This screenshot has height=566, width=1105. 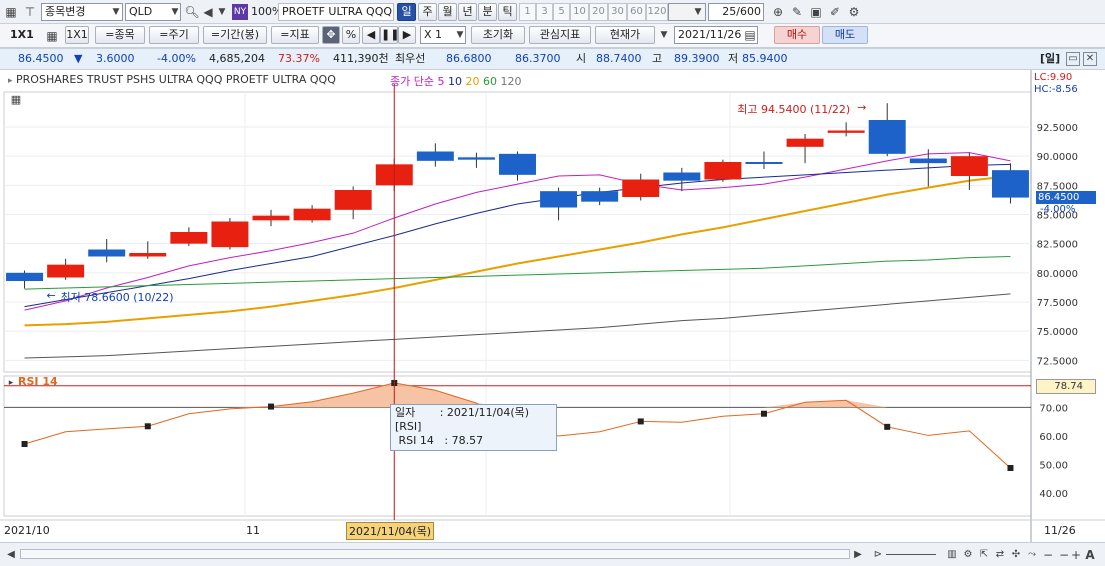 I want to click on current-price-select: 현재가, so click(x=625, y=35).